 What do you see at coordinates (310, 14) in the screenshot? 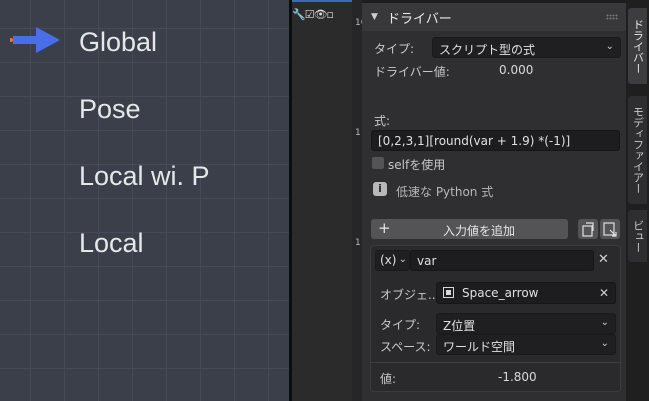
I see `checkbox-icon: ☑` at bounding box center [310, 14].